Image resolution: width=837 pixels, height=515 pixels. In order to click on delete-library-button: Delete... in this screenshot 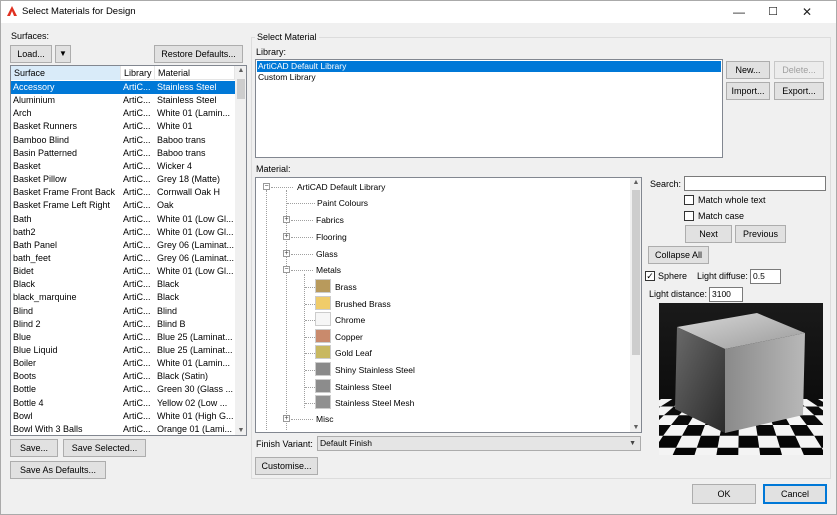, I will do `click(799, 70)`.